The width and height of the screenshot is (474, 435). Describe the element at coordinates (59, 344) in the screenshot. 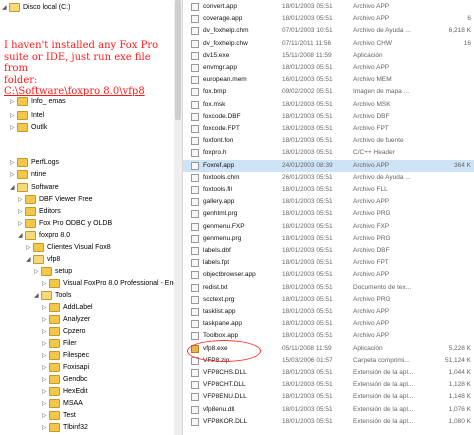

I see `tree-item: ▷ Filer` at that location.